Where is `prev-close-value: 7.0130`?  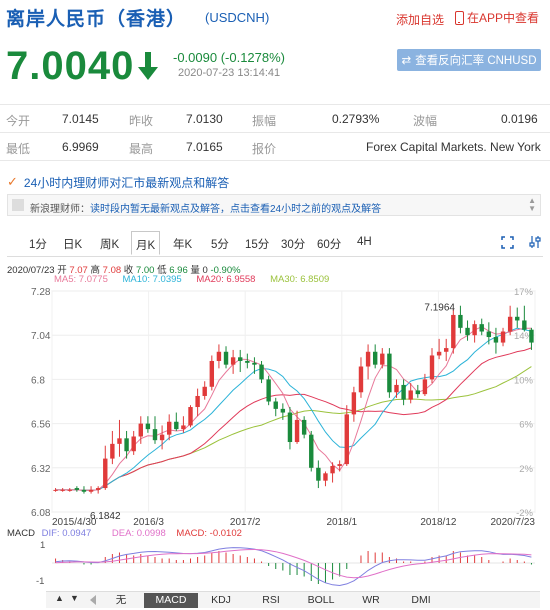
prev-close-value: 7.0130 is located at coordinates (204, 119).